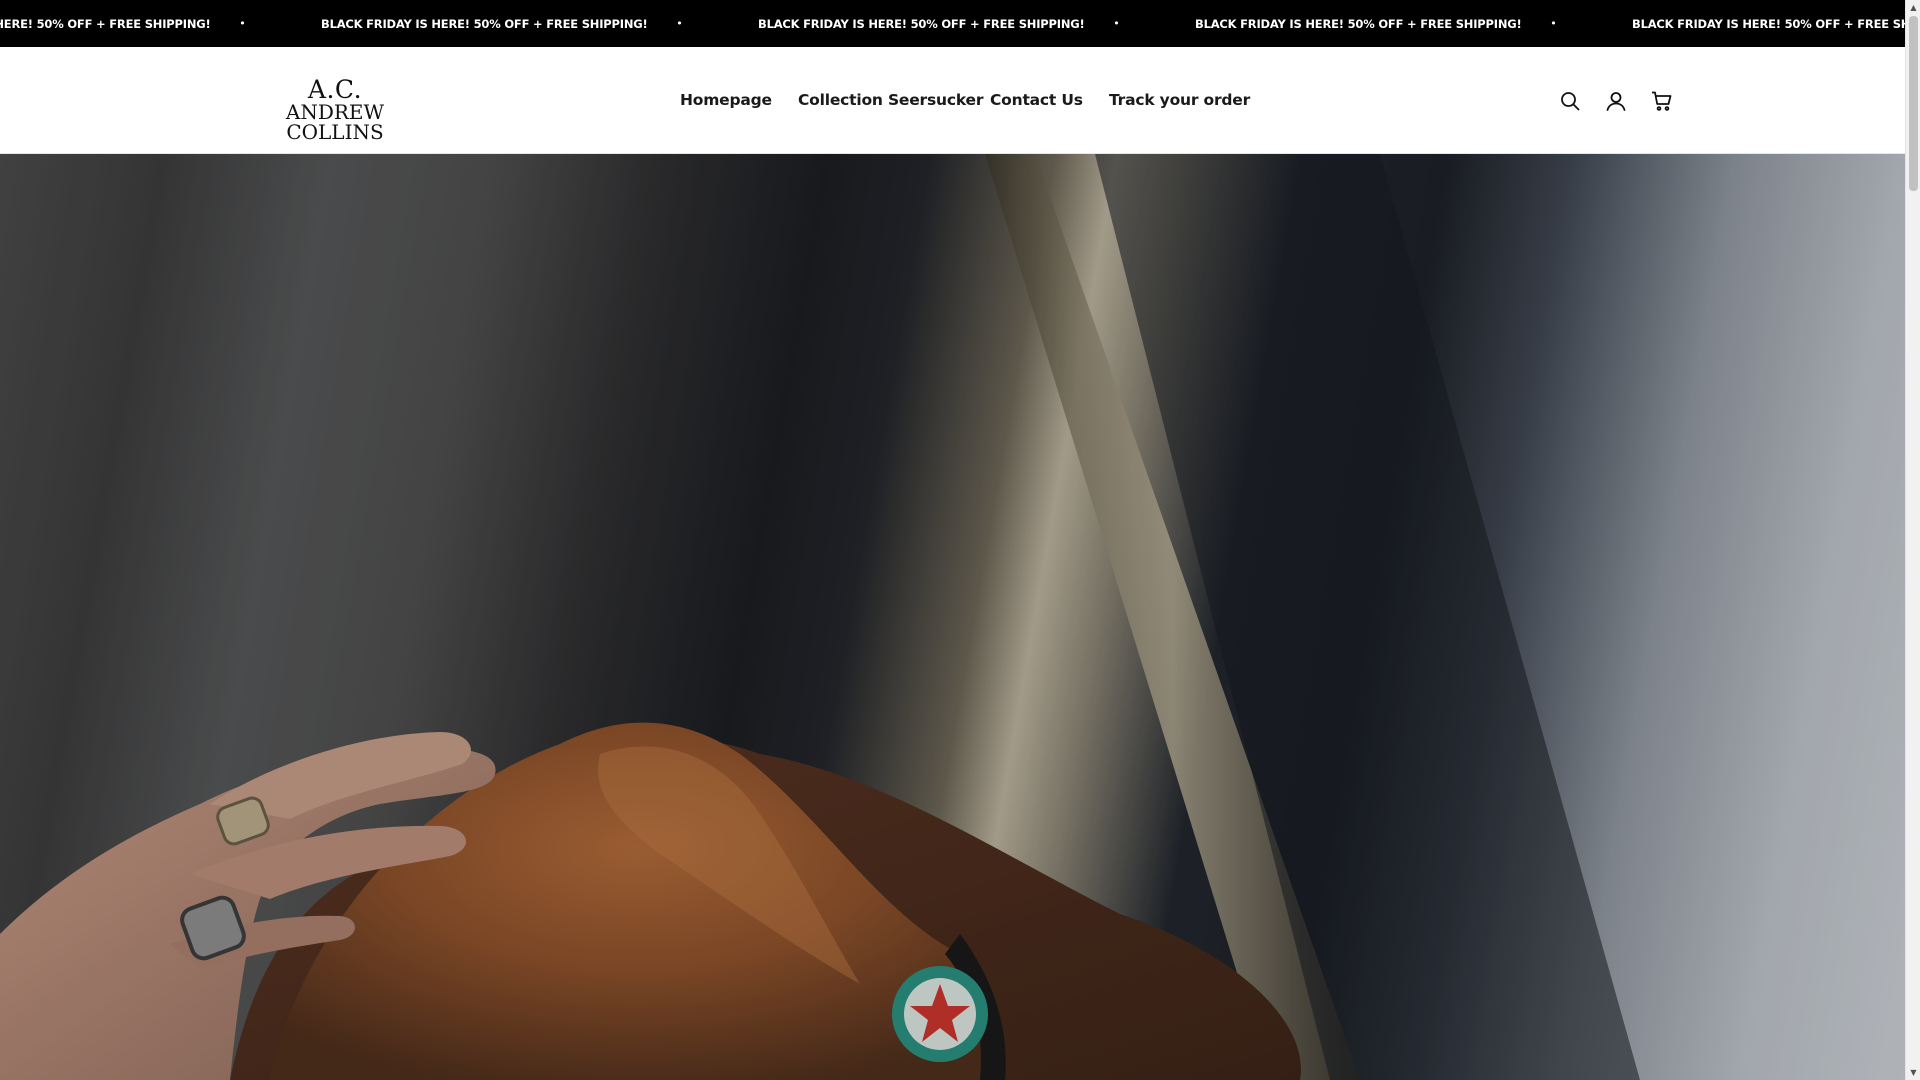  I want to click on account-icon, so click(1616, 101).